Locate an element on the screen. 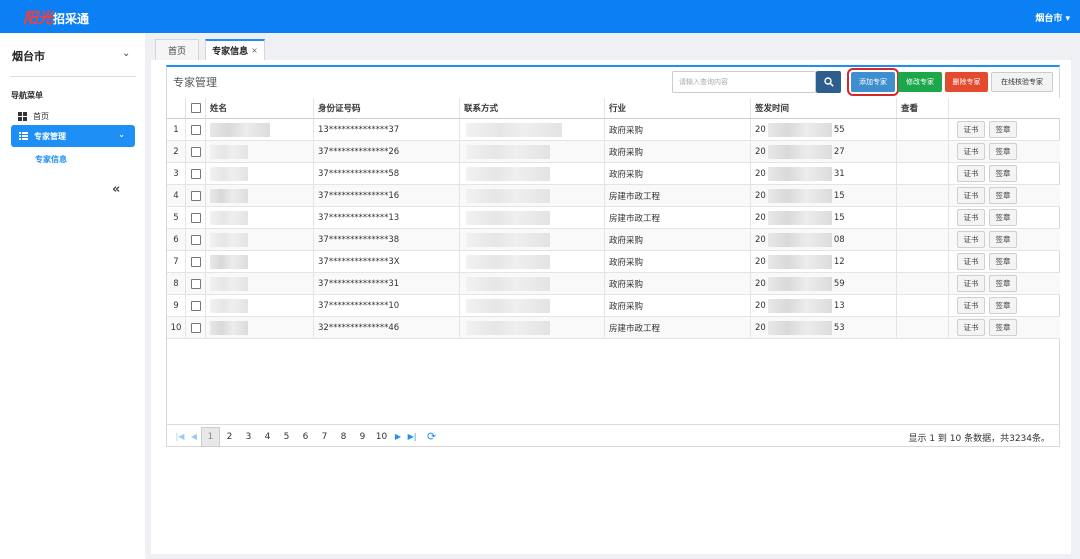 This screenshot has height=559, width=1080. user-menu: 烟台市 ▾ is located at coordinates (1052, 17).